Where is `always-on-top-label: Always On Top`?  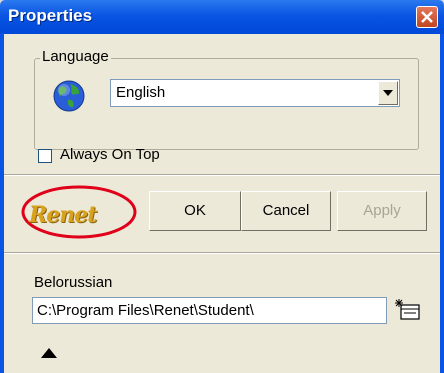 always-on-top-label: Always On Top is located at coordinates (110, 154).